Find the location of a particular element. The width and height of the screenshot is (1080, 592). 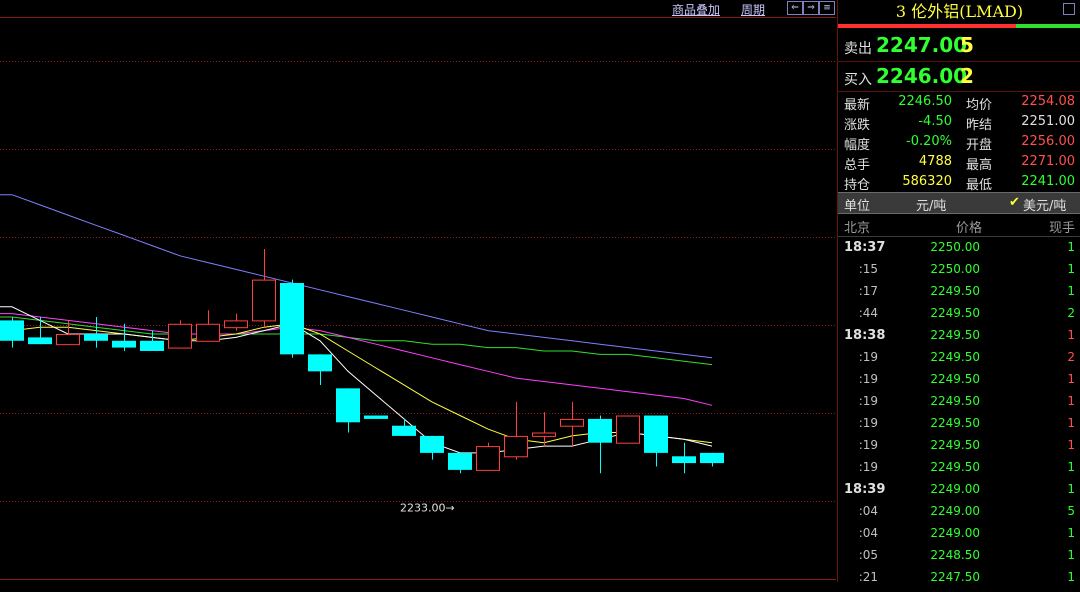

sell-label: 卖出 is located at coordinates (858, 49).